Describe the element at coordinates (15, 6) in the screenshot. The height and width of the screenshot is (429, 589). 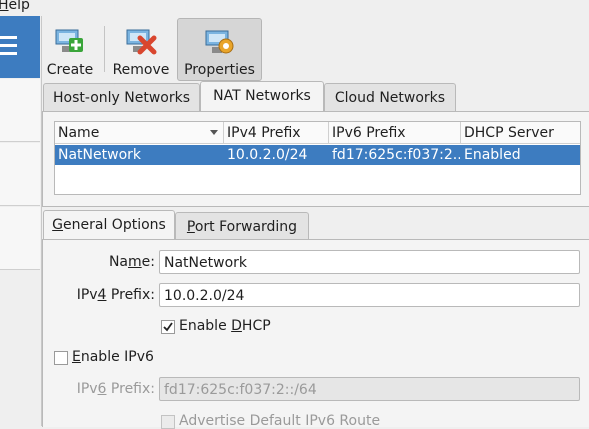
I see `menu-help: Help` at that location.